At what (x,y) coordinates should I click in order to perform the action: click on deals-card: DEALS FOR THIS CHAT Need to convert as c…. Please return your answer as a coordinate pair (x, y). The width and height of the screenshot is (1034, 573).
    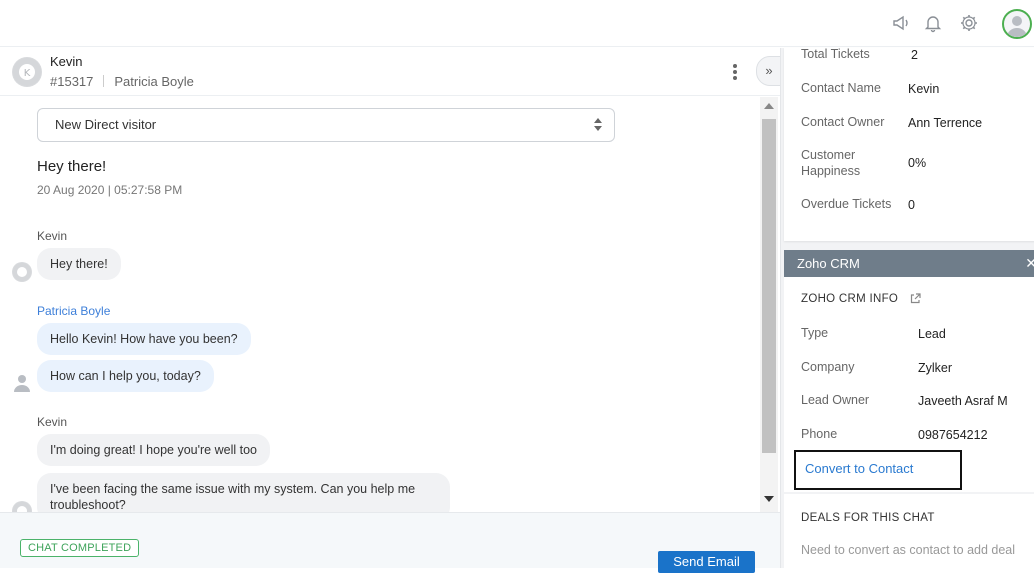
    Looking at the image, I should click on (909, 531).